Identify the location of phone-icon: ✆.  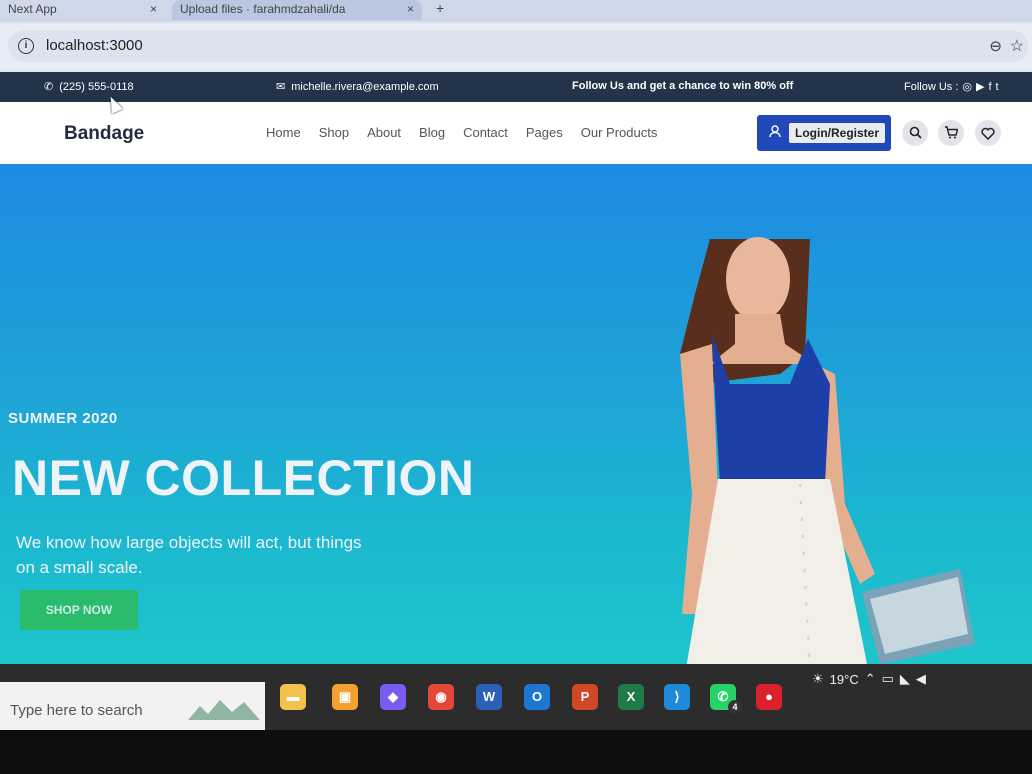
(49, 87).